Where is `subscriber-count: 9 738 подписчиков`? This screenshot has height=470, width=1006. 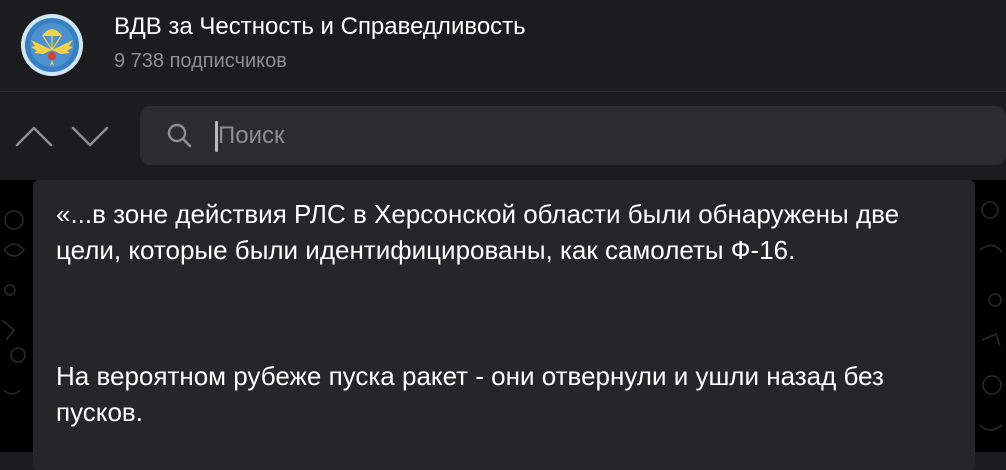 subscriber-count: 9 738 подписчиков is located at coordinates (200, 61).